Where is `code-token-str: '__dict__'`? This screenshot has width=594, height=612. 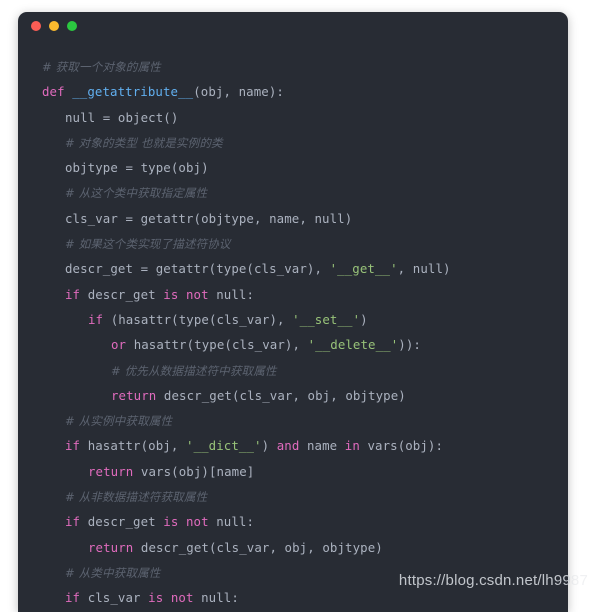 code-token-str: '__dict__' is located at coordinates (223, 446).